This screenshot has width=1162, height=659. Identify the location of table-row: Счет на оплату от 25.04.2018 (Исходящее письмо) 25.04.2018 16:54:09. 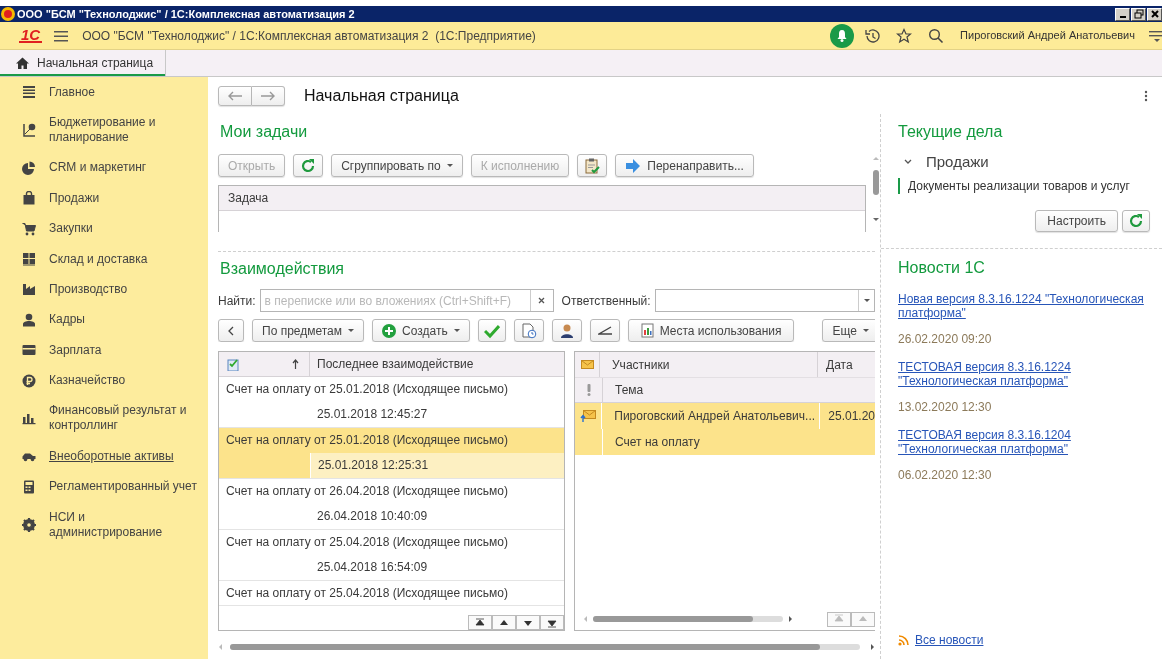
(391, 555).